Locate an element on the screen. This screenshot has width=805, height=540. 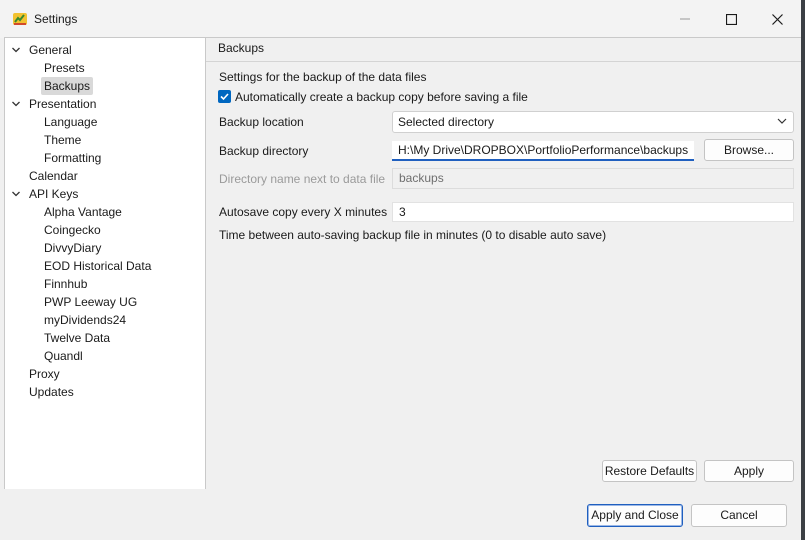
tree-item-backups: Backups is located at coordinates (67, 86).